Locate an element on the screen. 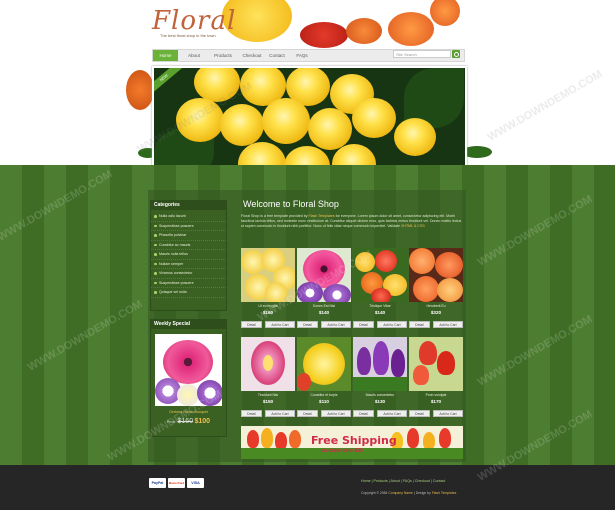 The height and width of the screenshot is (510, 615). header-flower-red is located at coordinates (324, 35).